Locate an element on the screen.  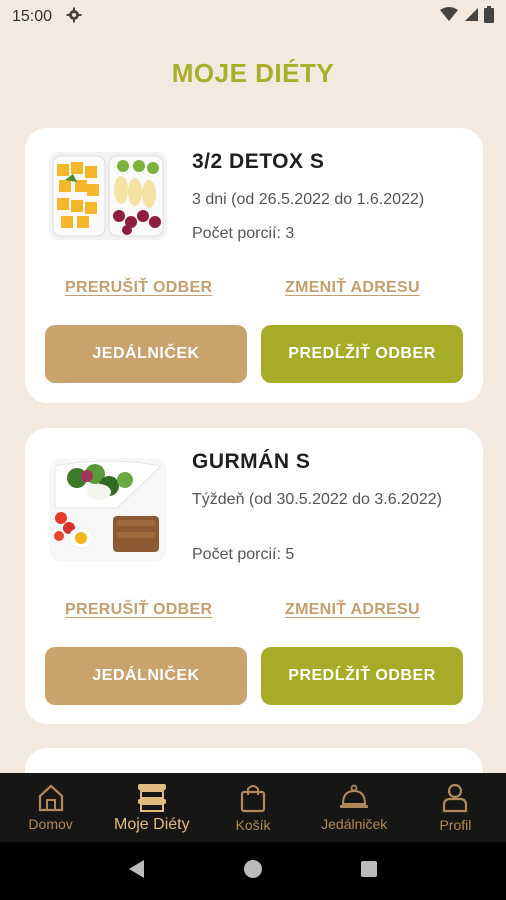
diet-name: GURMÁN S is located at coordinates (251, 461).